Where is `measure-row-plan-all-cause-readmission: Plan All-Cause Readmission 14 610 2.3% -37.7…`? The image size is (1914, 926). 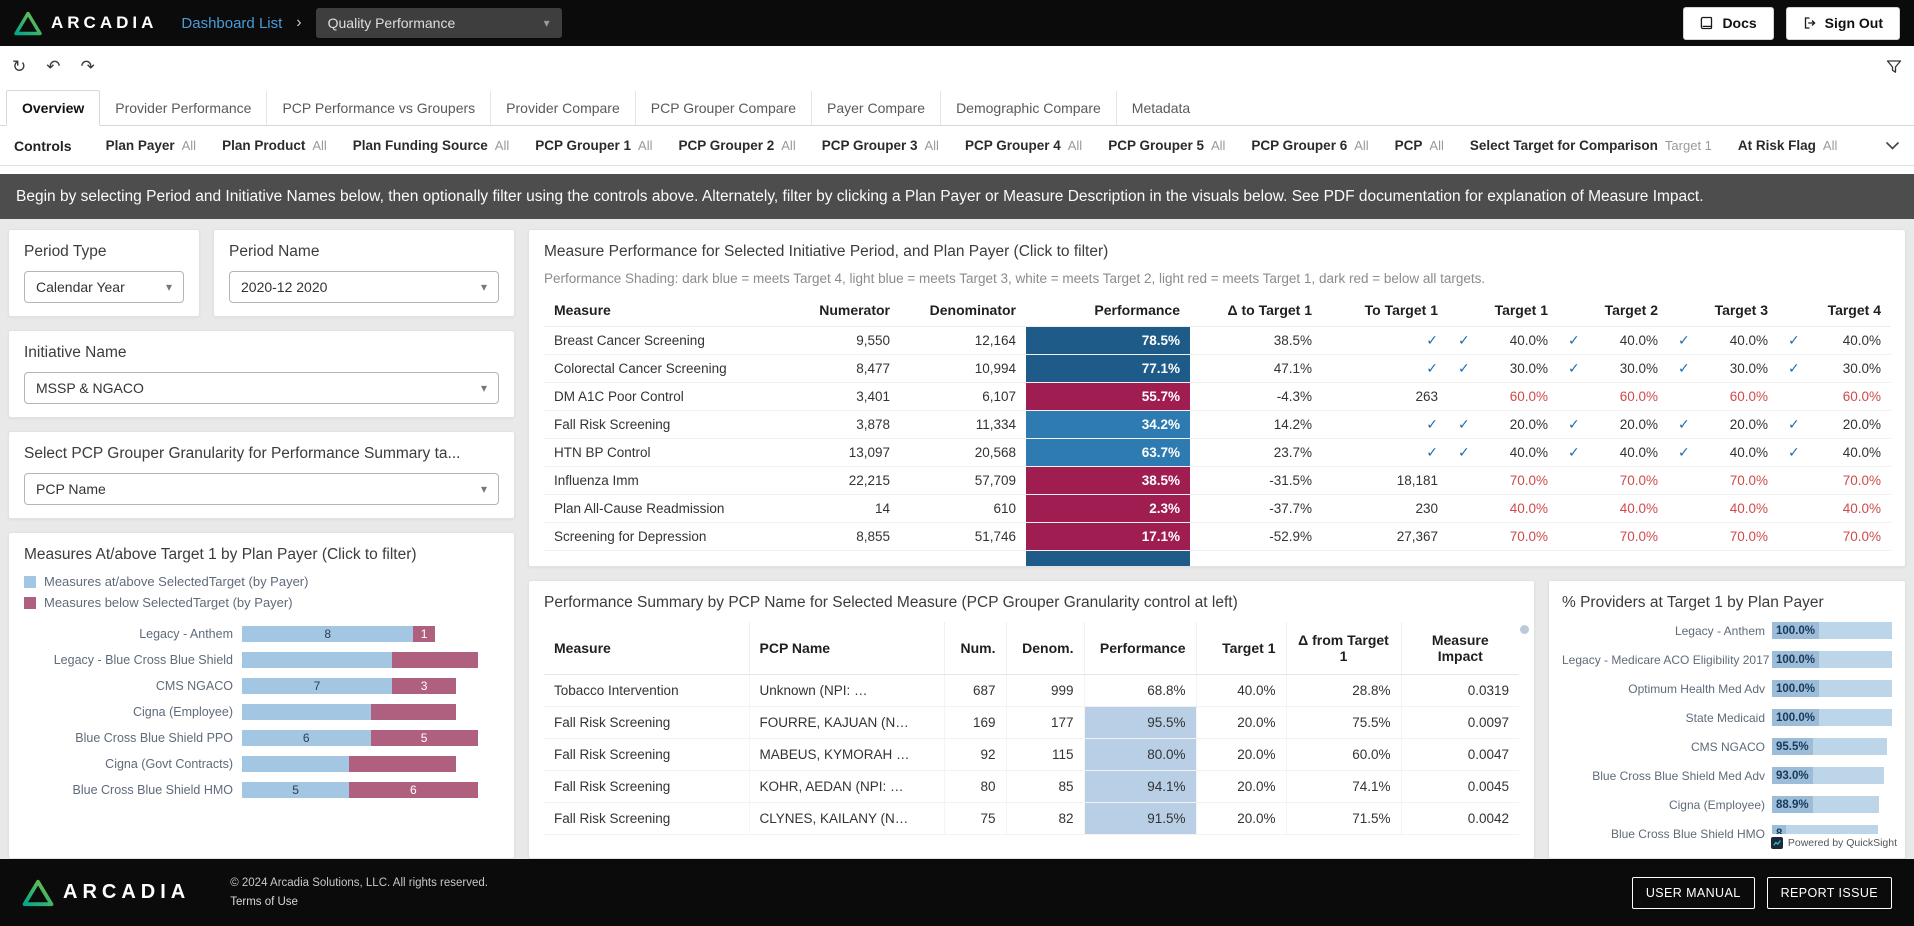 measure-row-plan-all-cause-readmission: Plan All-Cause Readmission 14 610 2.3% -37.7… is located at coordinates (1217, 508).